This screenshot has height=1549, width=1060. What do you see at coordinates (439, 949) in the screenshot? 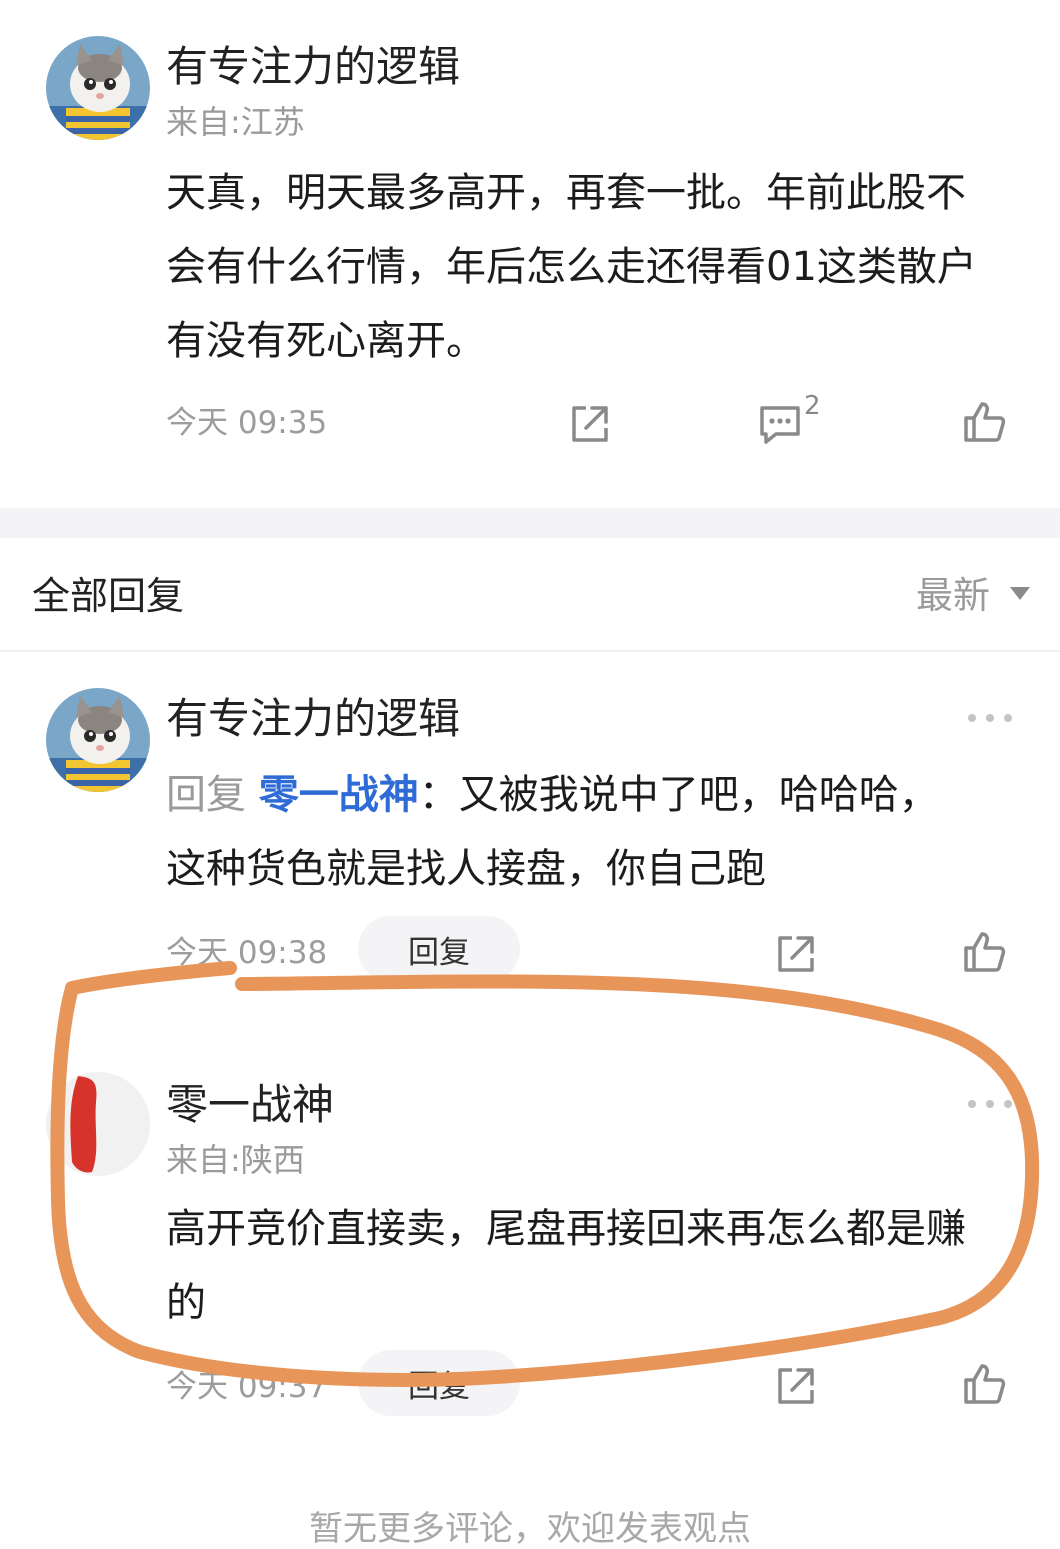
I see `reply-1-reply-button: 回复` at bounding box center [439, 949].